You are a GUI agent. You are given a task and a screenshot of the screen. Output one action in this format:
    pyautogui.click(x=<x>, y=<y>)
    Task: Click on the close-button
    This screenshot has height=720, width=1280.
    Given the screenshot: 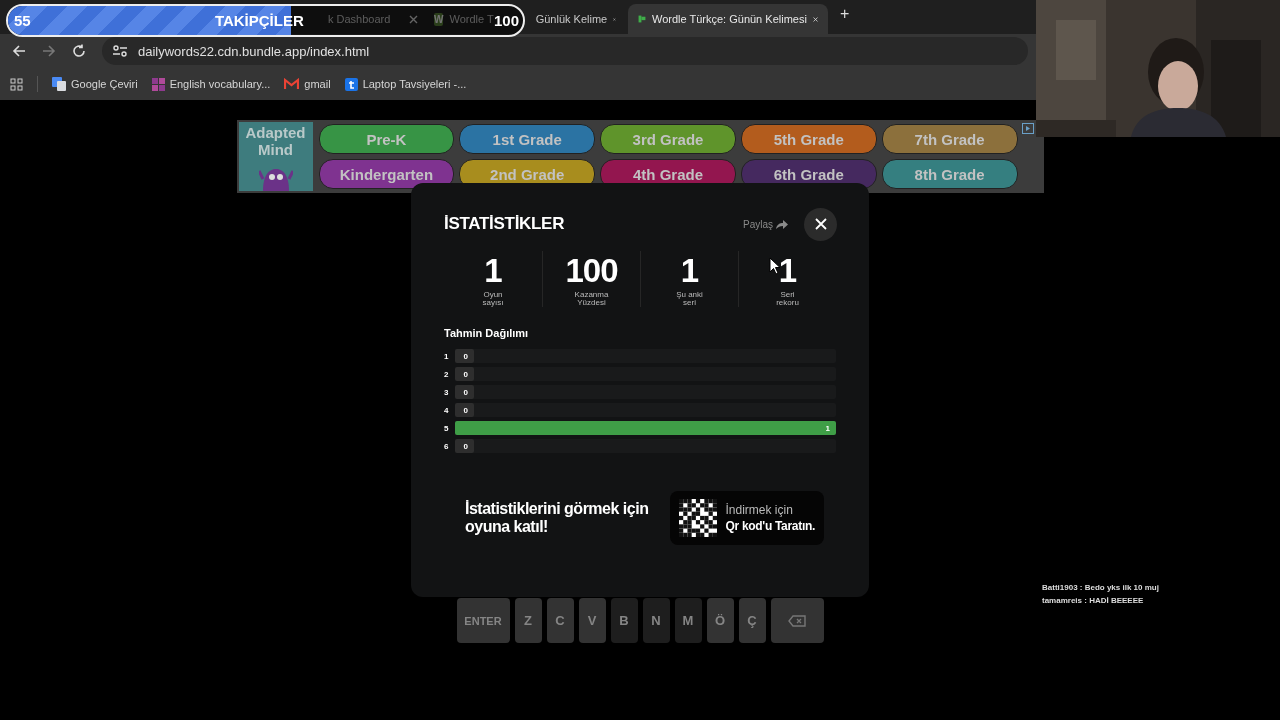 What is the action you would take?
    pyautogui.click(x=820, y=224)
    